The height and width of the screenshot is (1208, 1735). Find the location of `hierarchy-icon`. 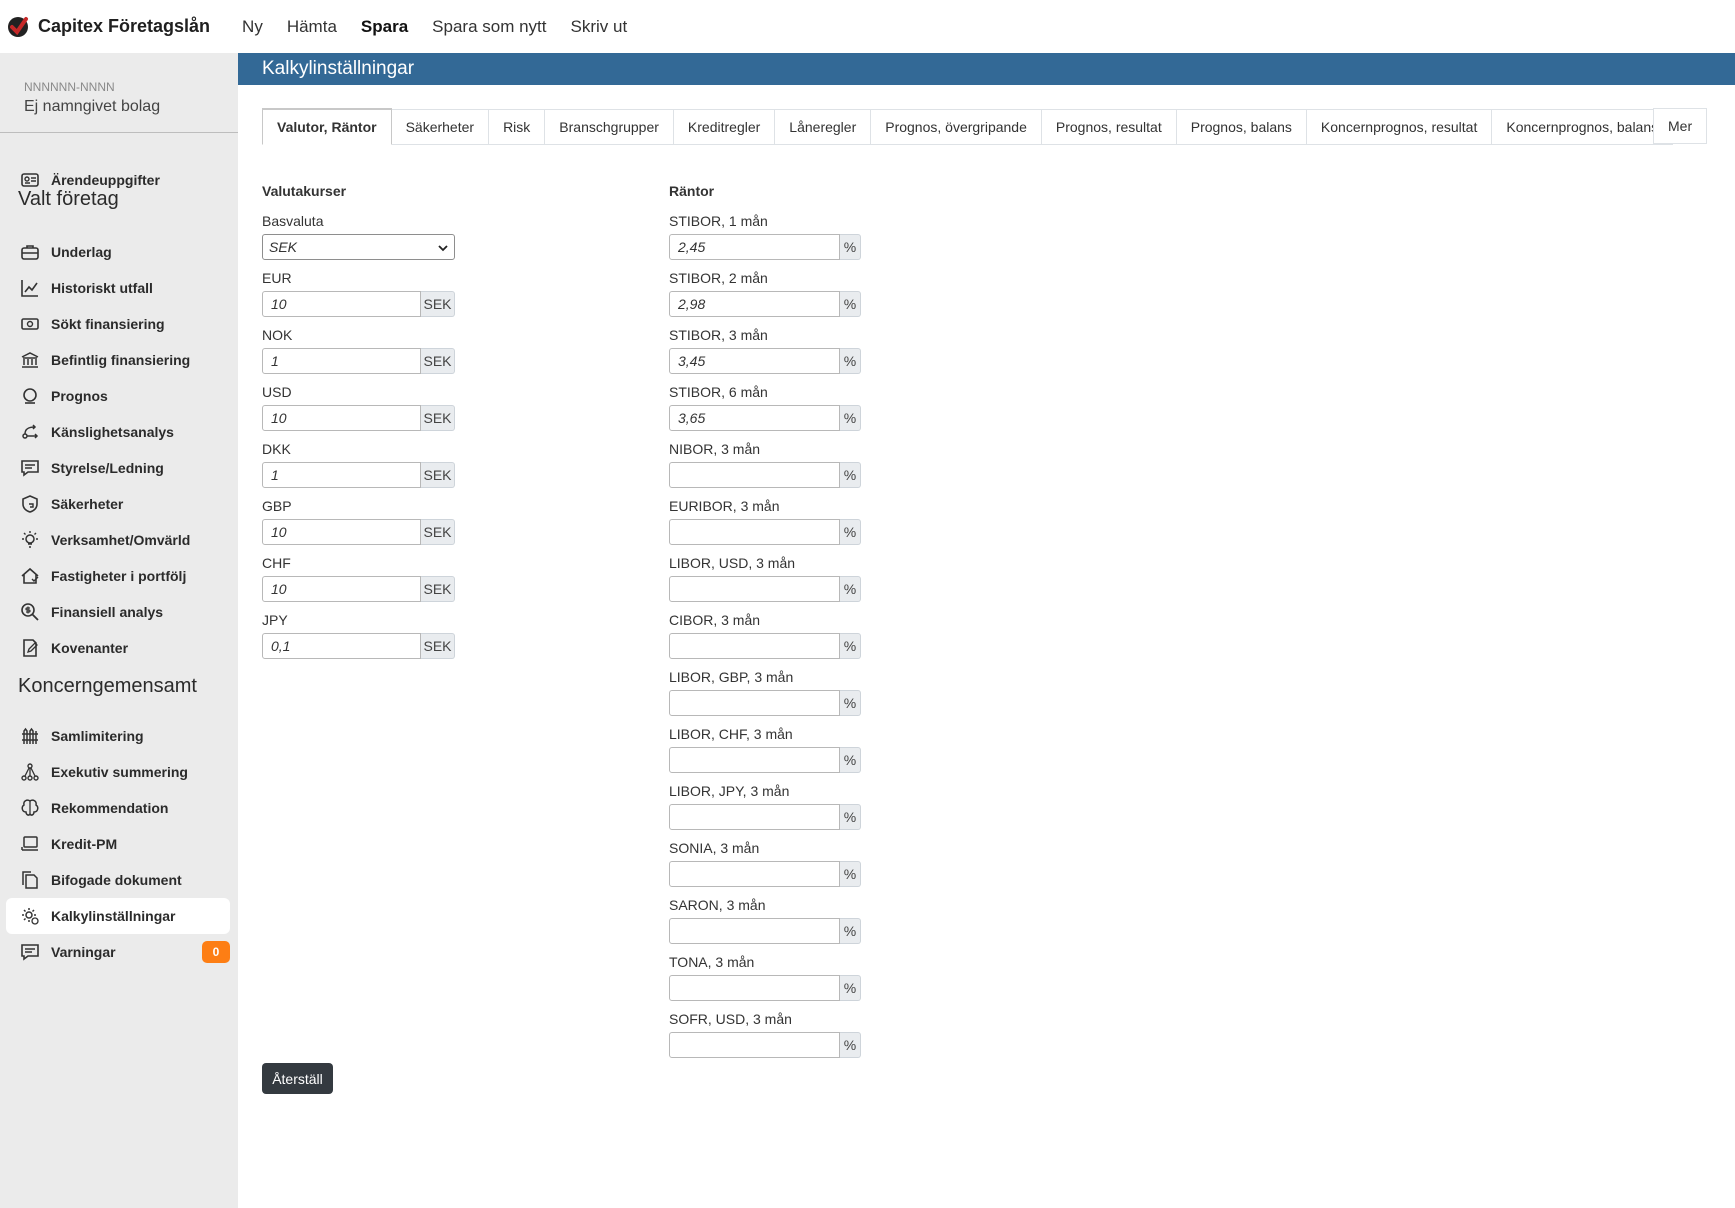

hierarchy-icon is located at coordinates (30, 772).